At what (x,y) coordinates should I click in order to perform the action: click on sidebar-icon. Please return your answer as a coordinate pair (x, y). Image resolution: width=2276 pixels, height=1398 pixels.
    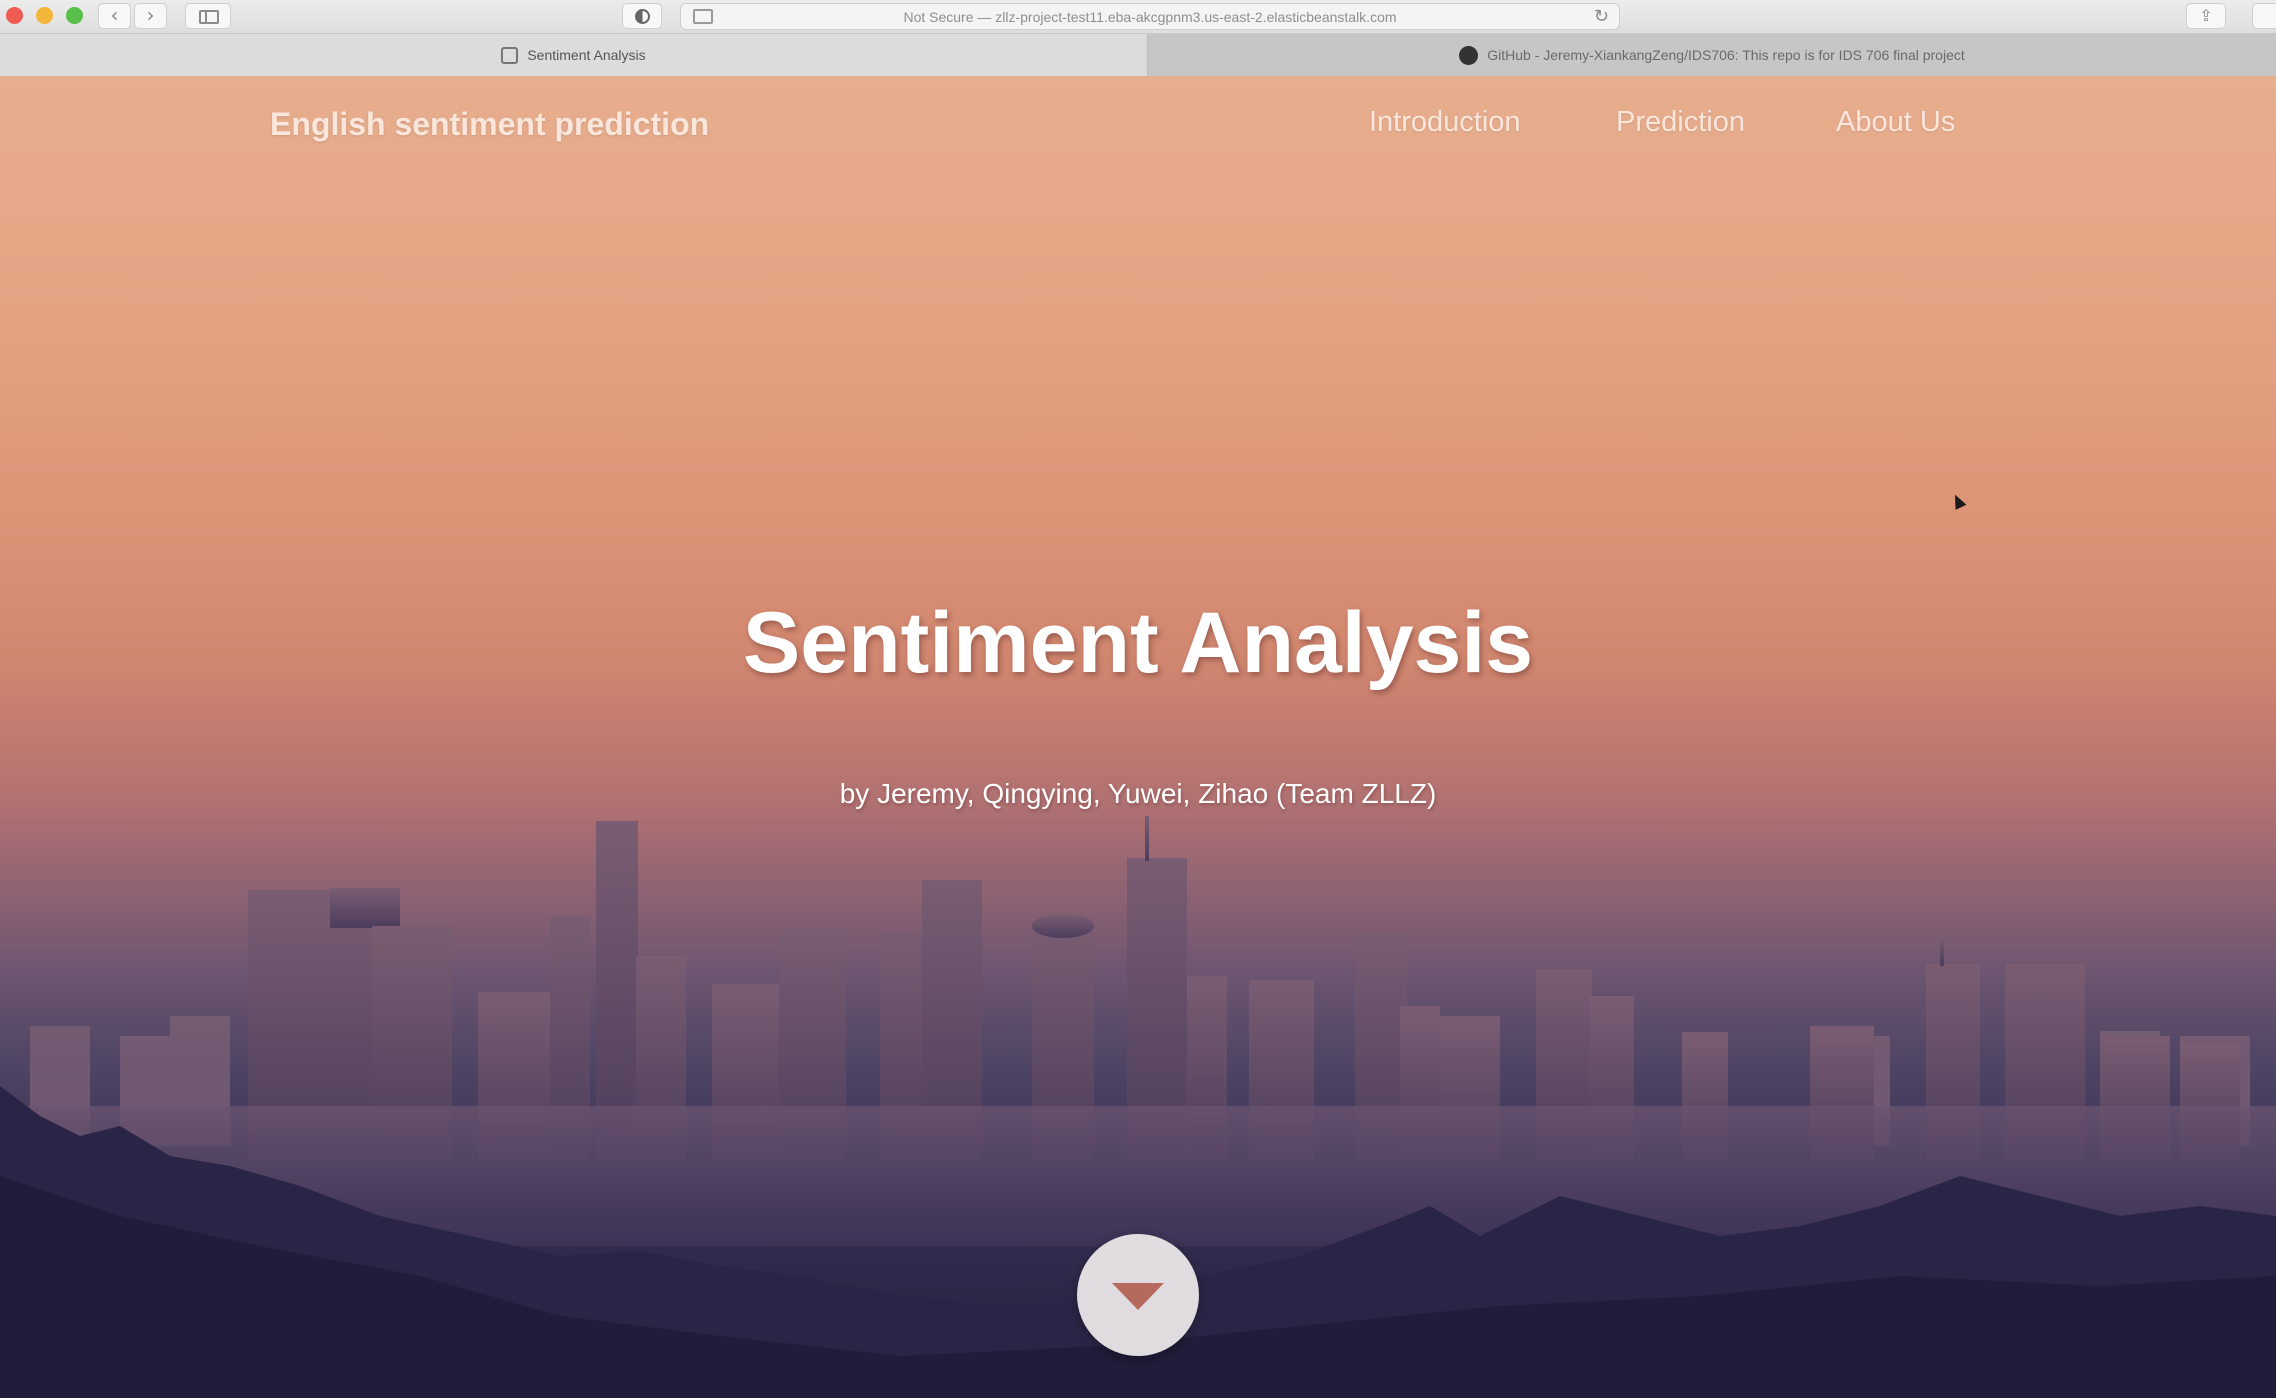
    Looking at the image, I should click on (209, 17).